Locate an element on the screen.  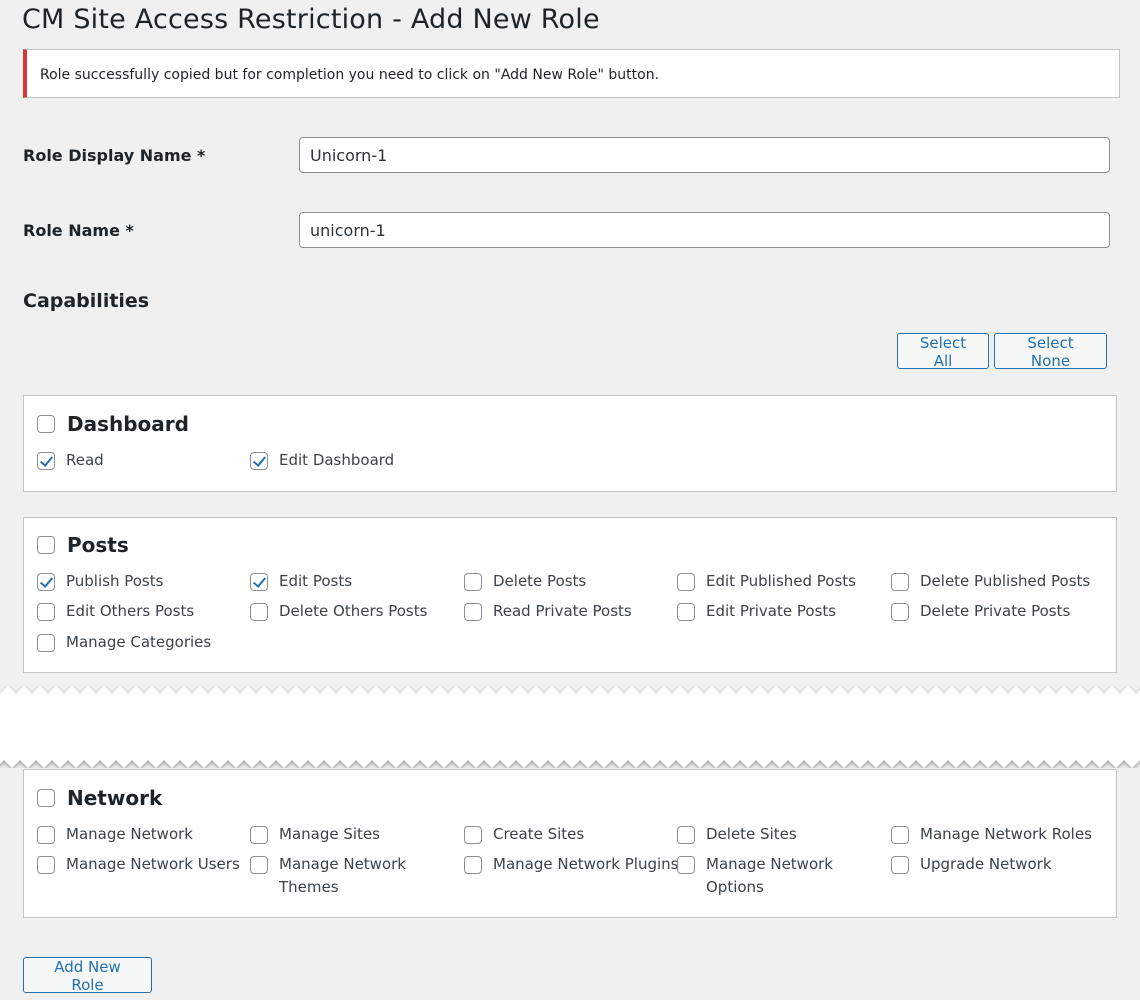
capability-item: Manage Network is located at coordinates (142, 835).